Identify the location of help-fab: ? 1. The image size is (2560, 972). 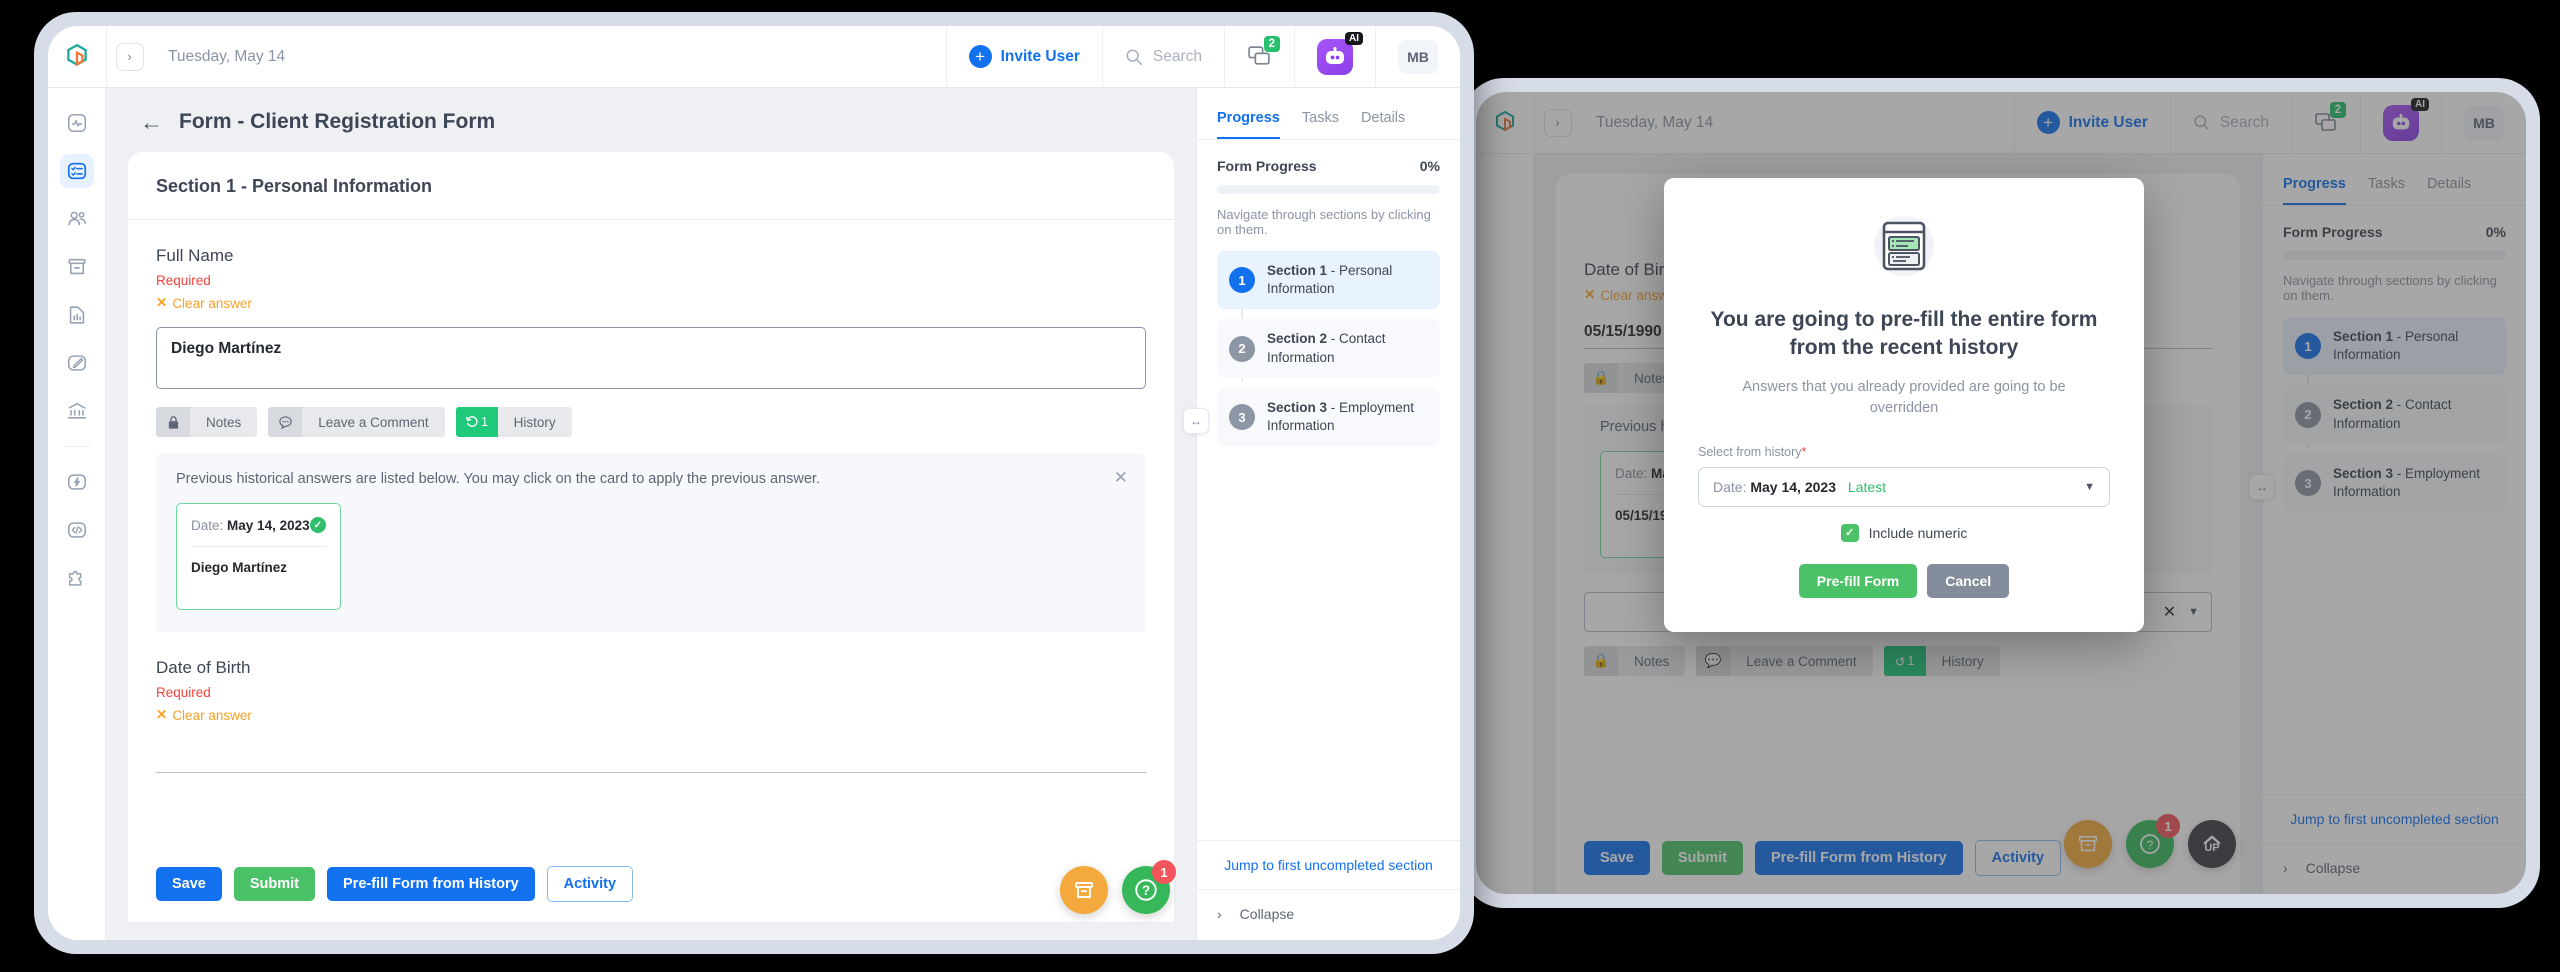
(1149, 887).